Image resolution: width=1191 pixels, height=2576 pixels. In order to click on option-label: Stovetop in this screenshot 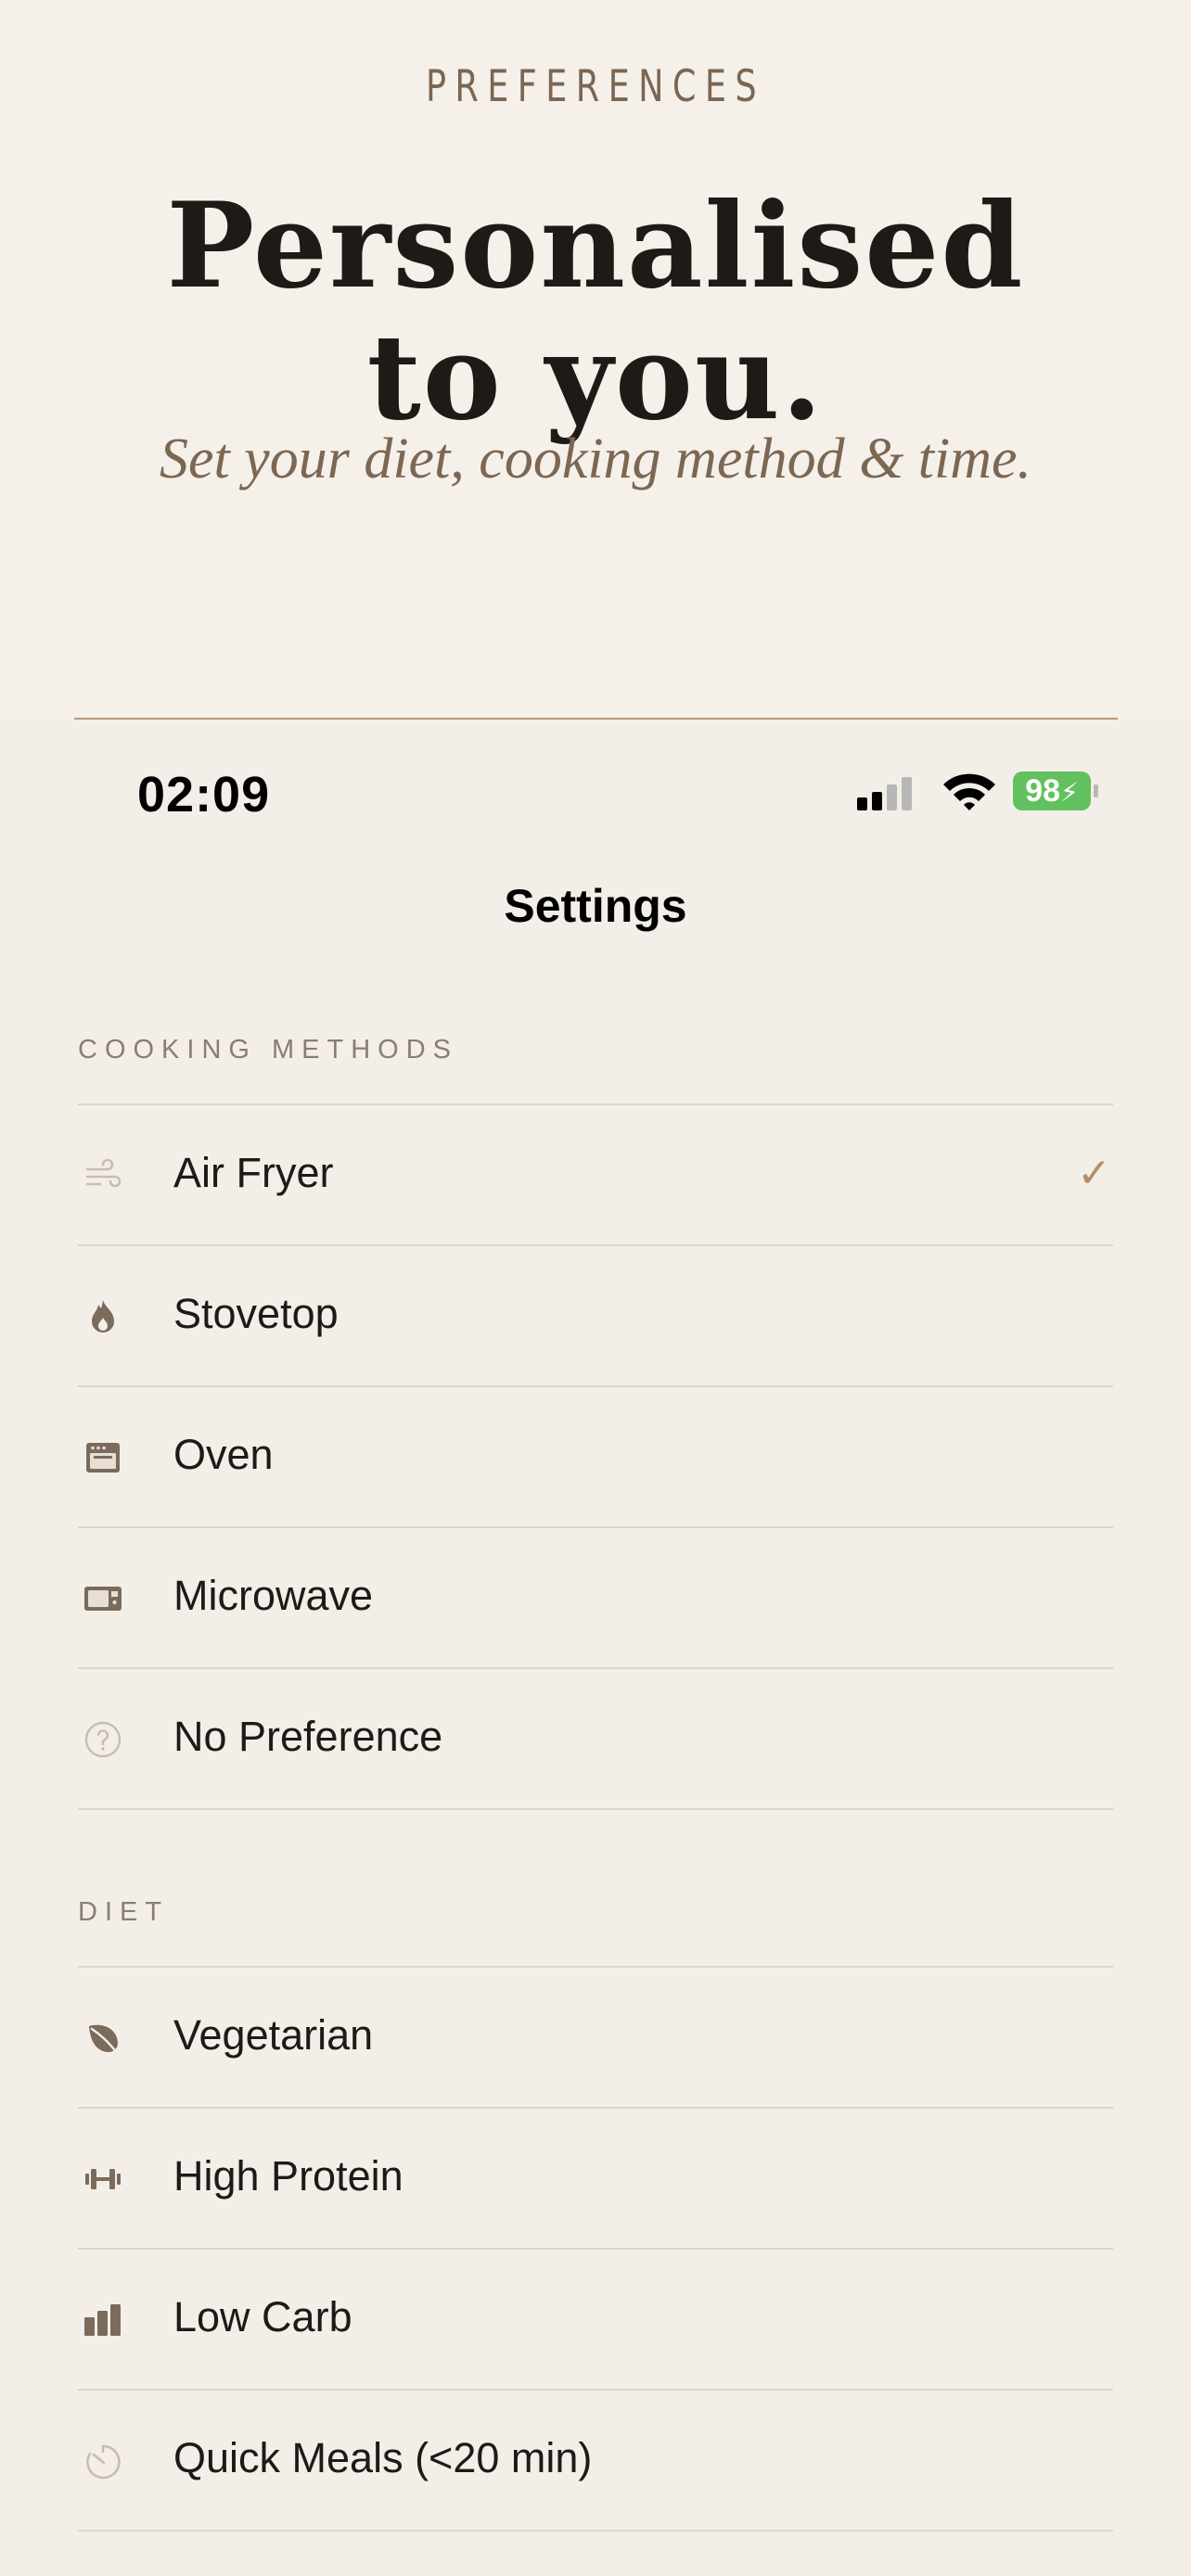, I will do `click(256, 1313)`.